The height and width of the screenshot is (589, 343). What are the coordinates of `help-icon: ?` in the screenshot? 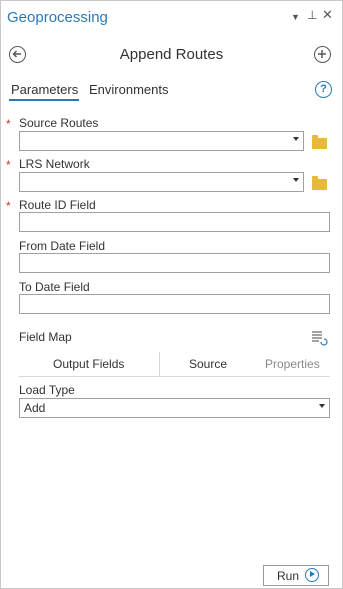 It's located at (323, 89).